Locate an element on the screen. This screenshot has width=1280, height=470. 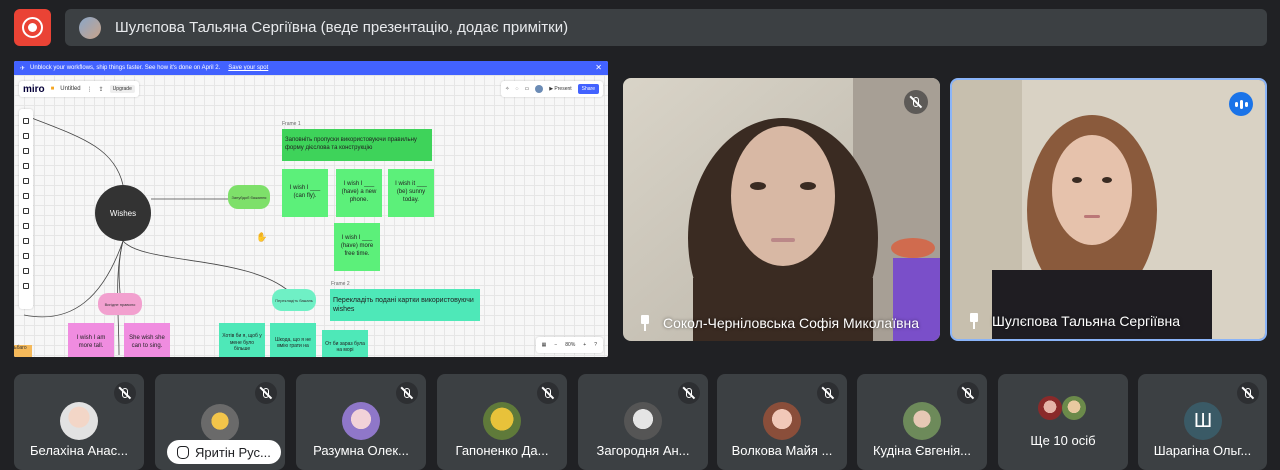
help-icon: ? is located at coordinates (595, 345).